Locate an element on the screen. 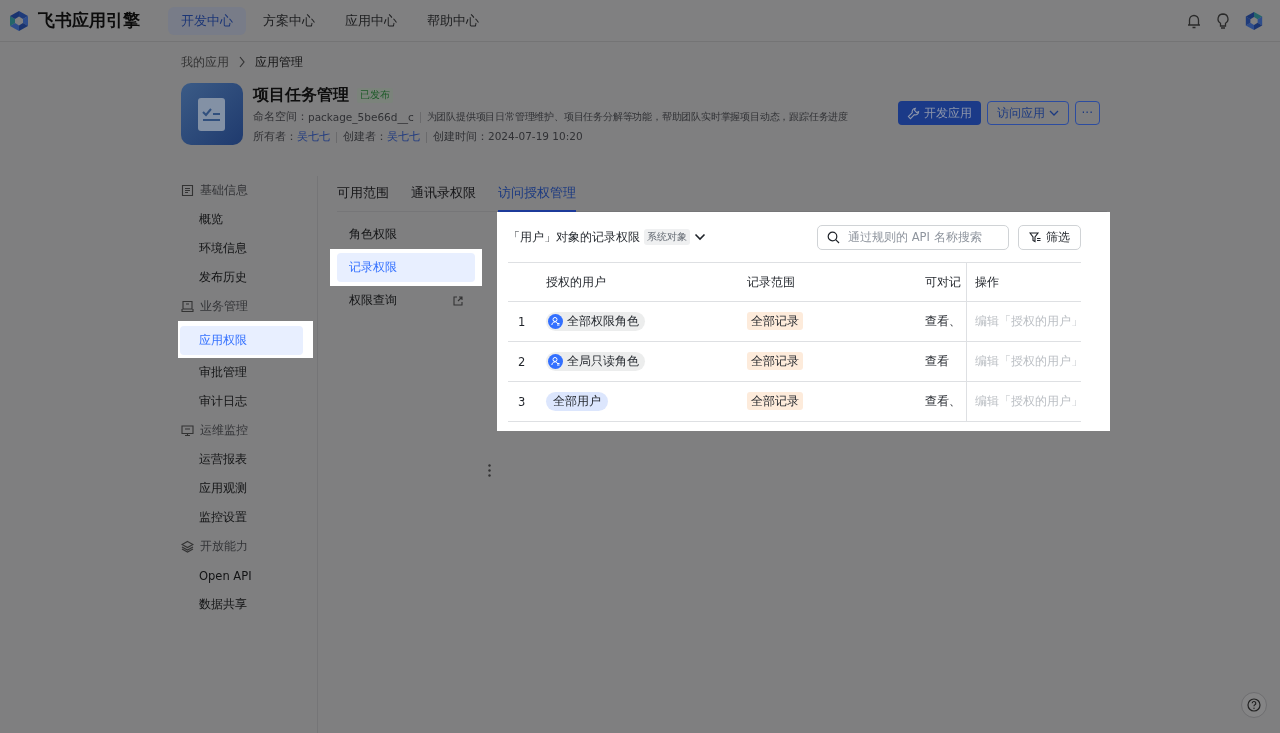 The width and height of the screenshot is (1280, 733). sidebar-item: 审批管理 is located at coordinates (238, 372).